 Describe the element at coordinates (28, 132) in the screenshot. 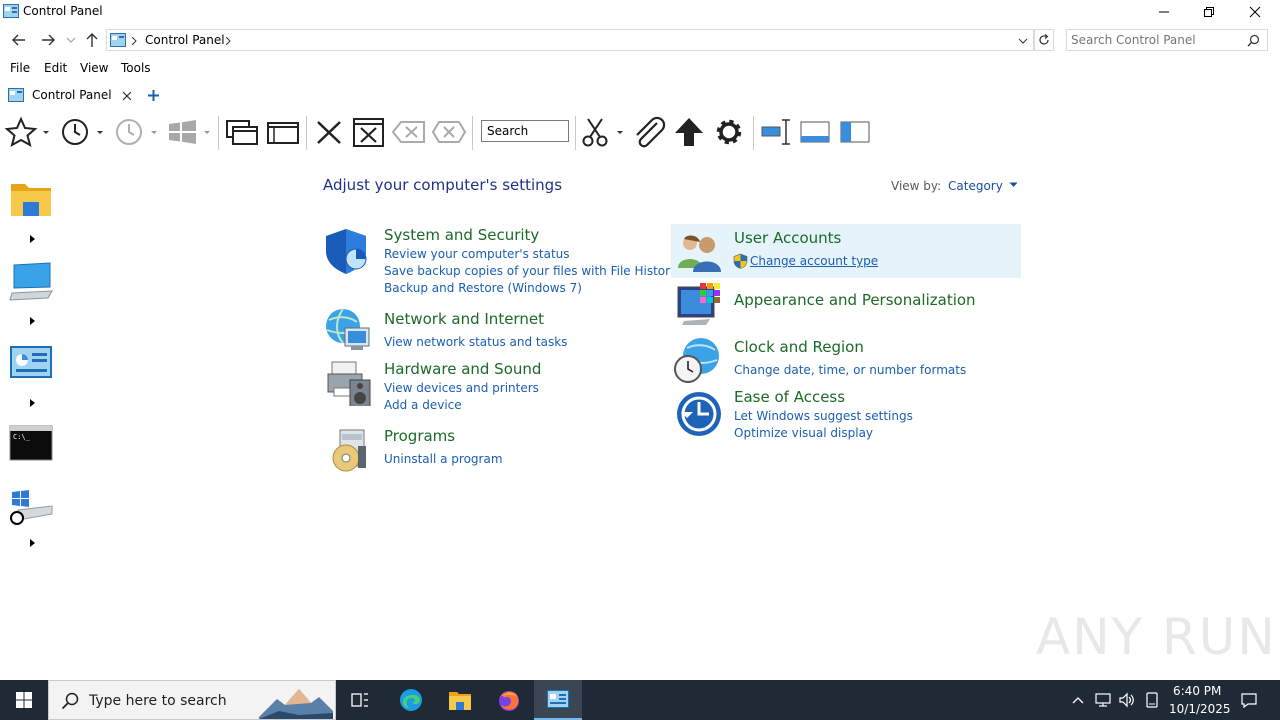

I see `favorites-button` at that location.